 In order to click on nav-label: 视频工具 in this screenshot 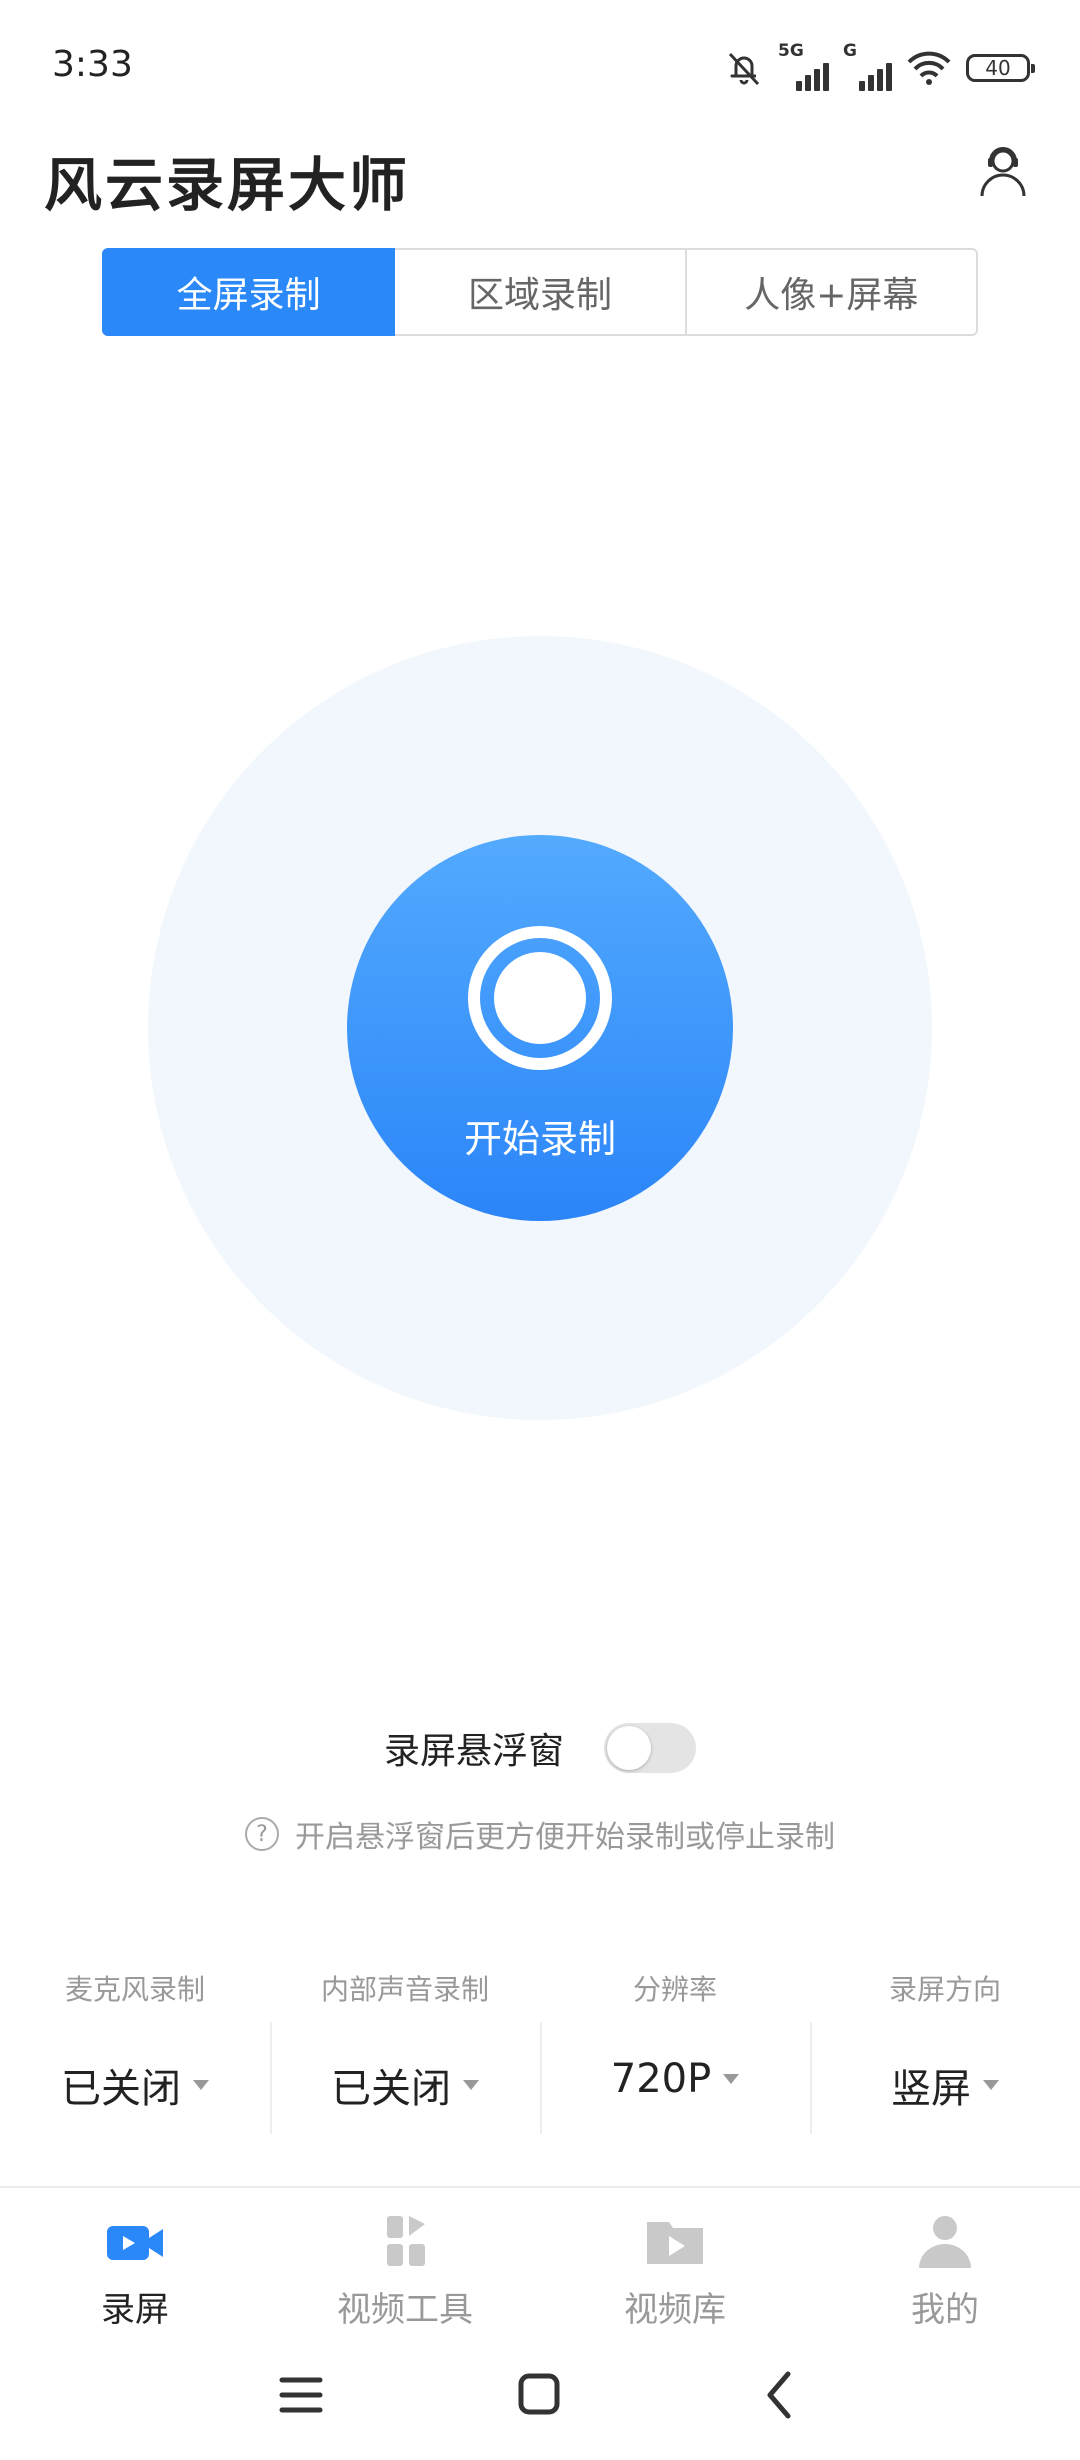, I will do `click(405, 2310)`.